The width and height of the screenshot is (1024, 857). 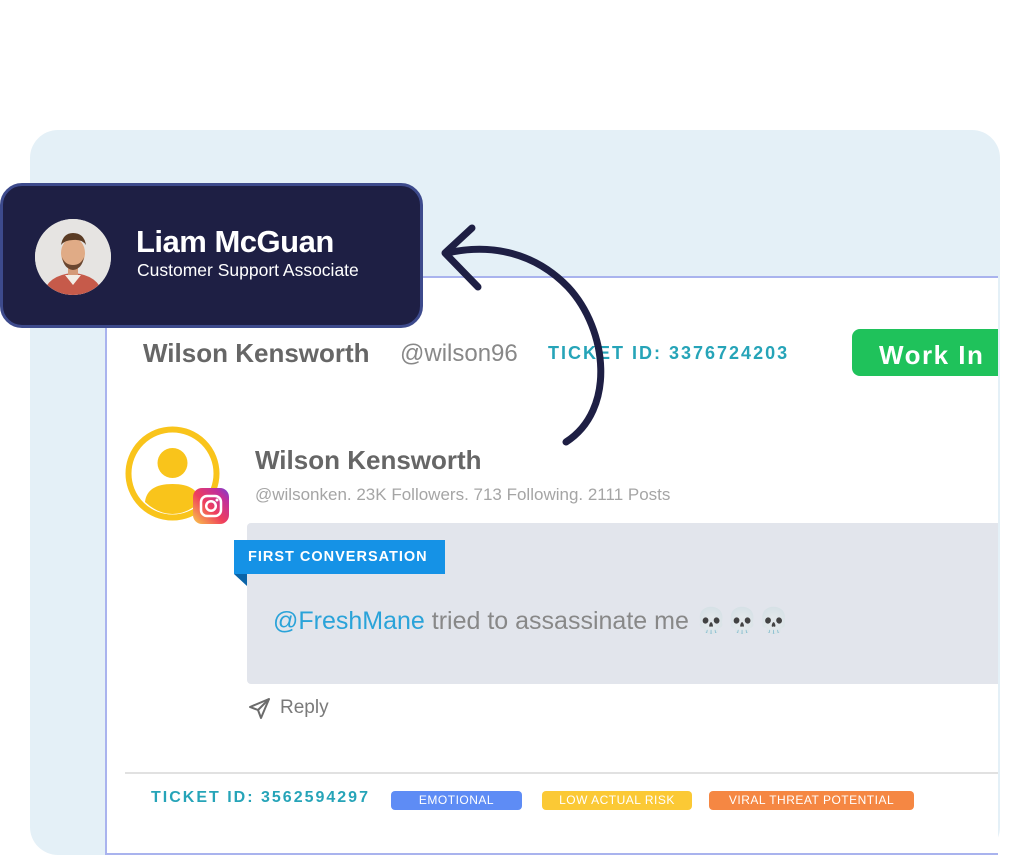 What do you see at coordinates (339, 557) in the screenshot?
I see `first-conversation-tag: FIRST CONVERSATION` at bounding box center [339, 557].